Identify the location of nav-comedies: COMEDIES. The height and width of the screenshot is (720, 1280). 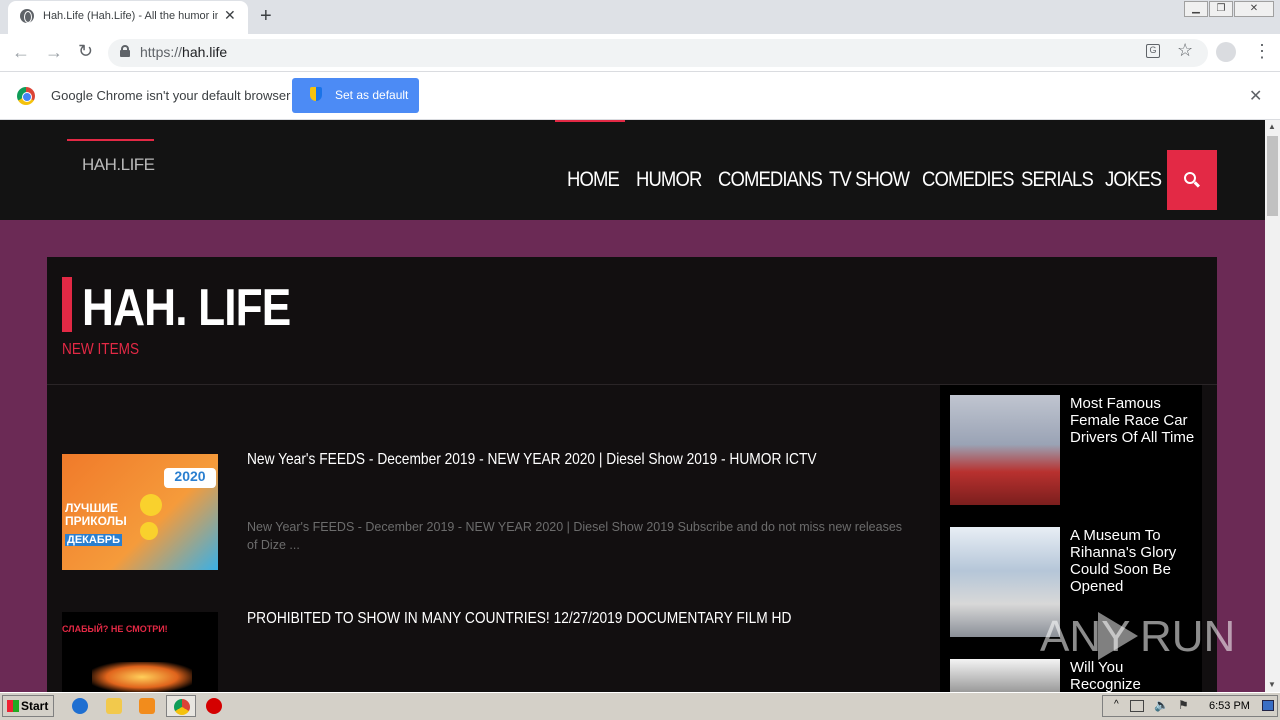
(968, 180).